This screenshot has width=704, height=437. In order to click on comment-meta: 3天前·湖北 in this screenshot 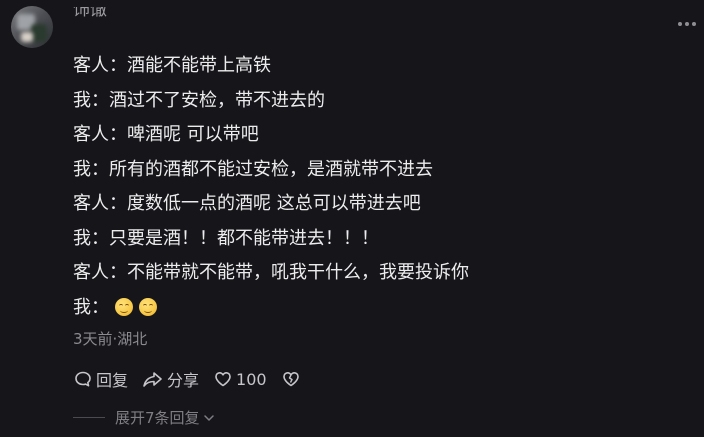, I will do `click(110, 339)`.